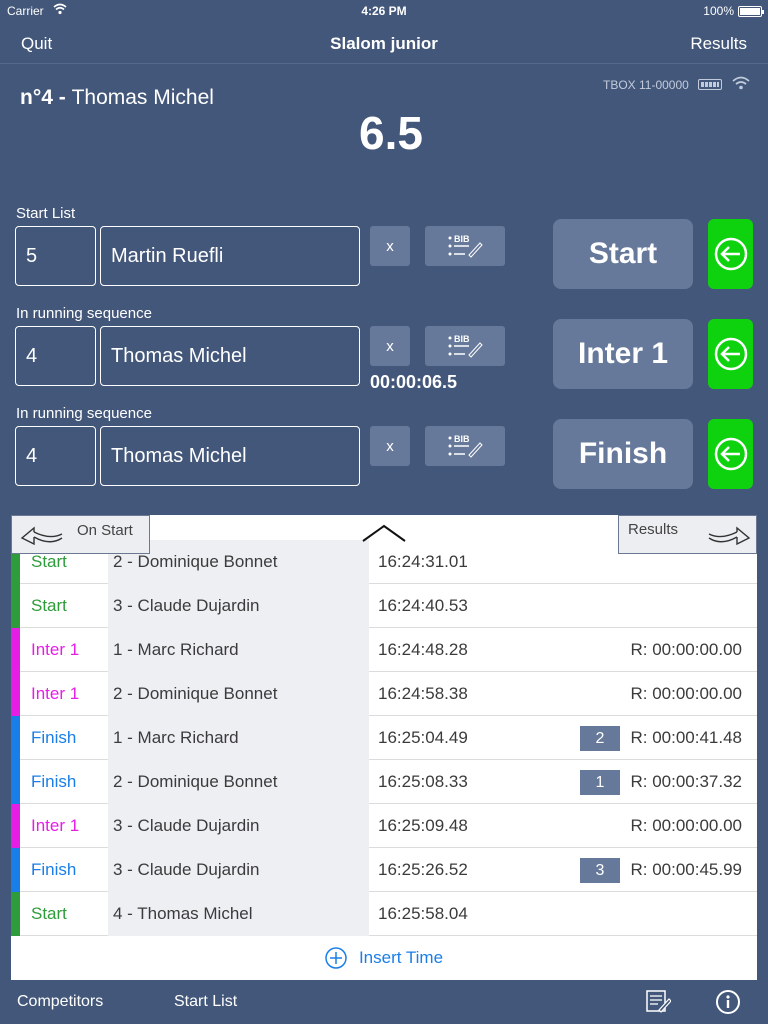 Image resolution: width=768 pixels, height=1024 pixels. Describe the element at coordinates (230, 256) in the screenshot. I see `start-name-field: Martin Ruefli` at that location.